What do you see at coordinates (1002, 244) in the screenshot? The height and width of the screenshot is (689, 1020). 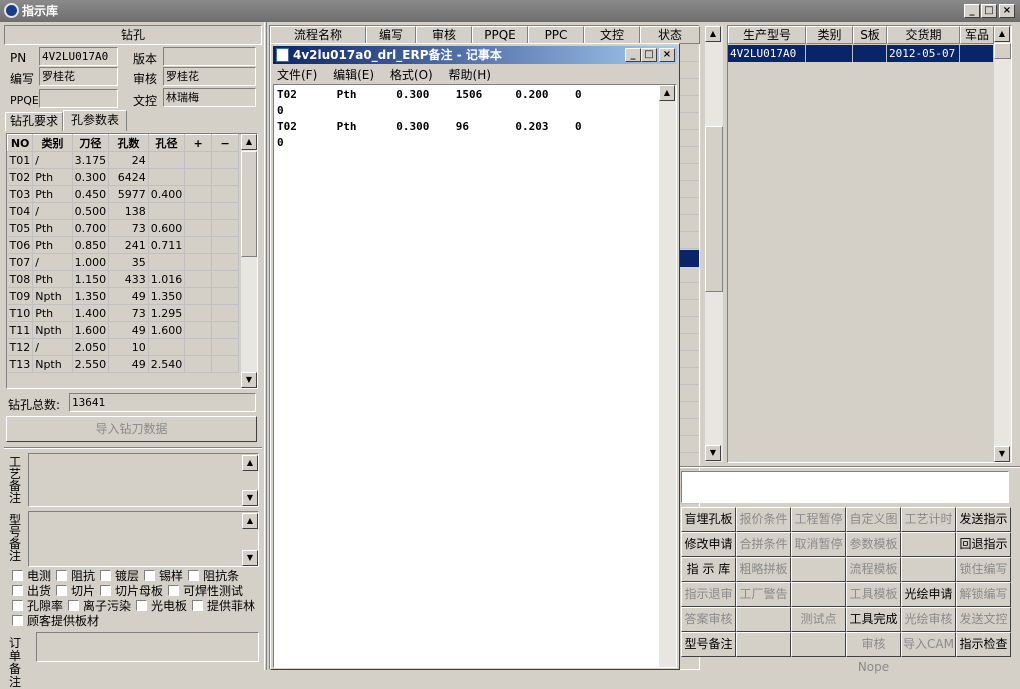 I see `model-list-scrollbar: ▲ ▼` at bounding box center [1002, 244].